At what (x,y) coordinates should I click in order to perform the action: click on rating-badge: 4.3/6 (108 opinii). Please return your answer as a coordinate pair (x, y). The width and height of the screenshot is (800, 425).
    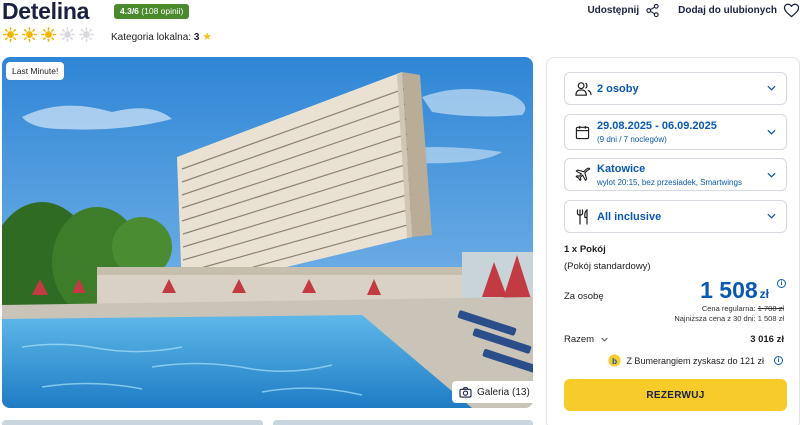
    Looking at the image, I should click on (152, 11).